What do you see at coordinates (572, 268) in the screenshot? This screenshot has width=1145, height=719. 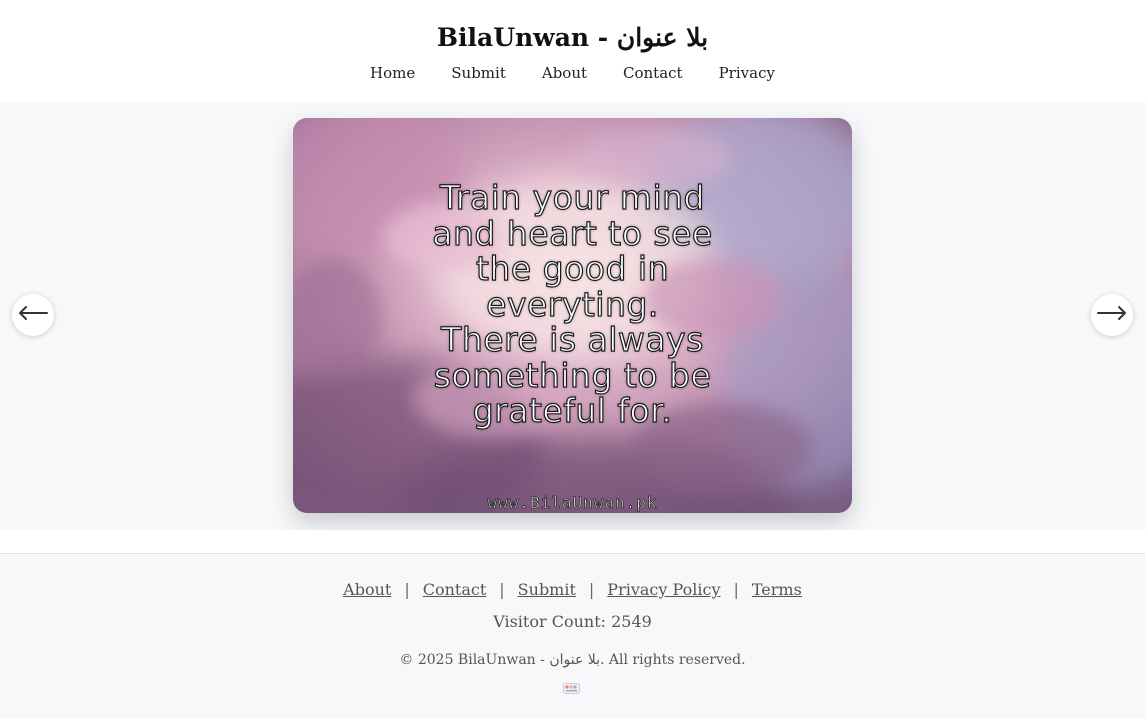 I see `quote-line: the good in` at bounding box center [572, 268].